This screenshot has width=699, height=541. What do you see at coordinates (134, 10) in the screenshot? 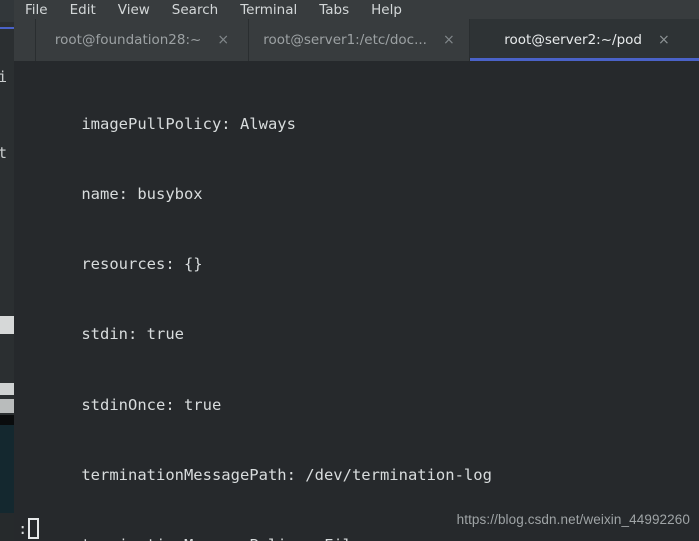
I see `menu-item-view: View` at bounding box center [134, 10].